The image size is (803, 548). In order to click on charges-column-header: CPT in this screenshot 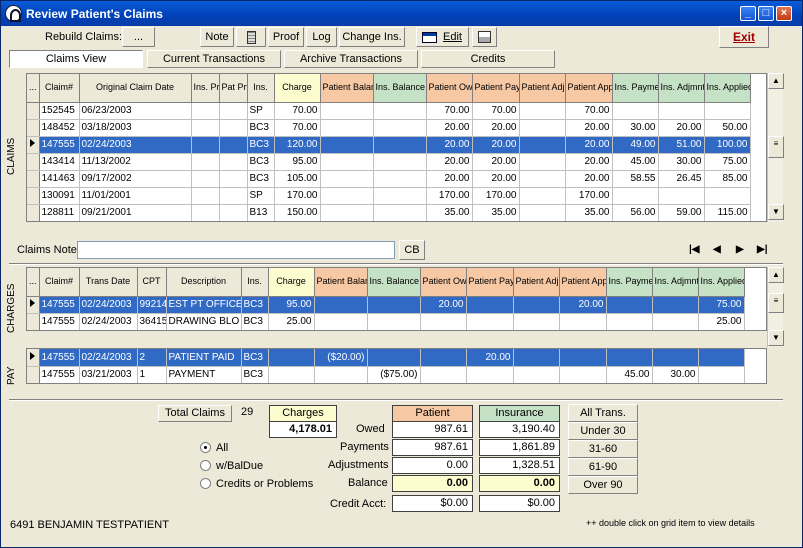, I will do `click(152, 282)`.